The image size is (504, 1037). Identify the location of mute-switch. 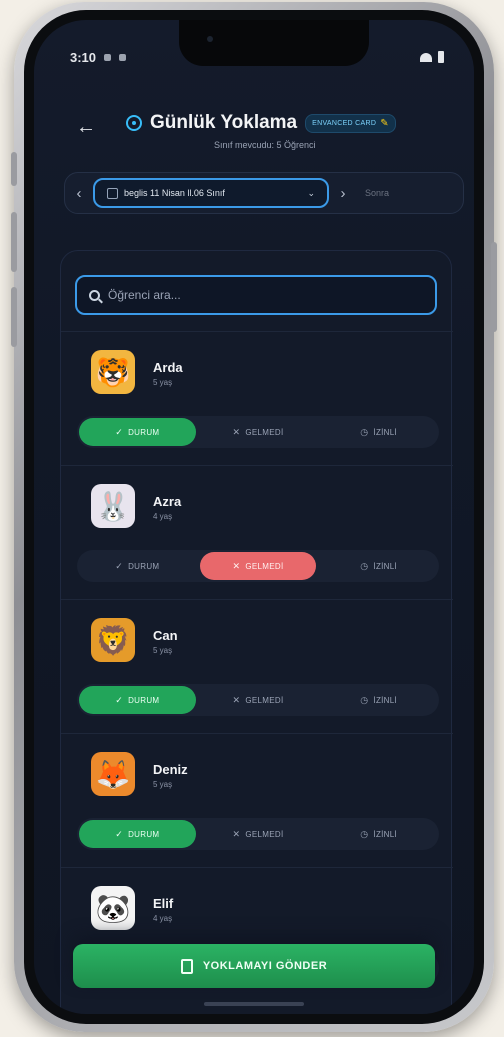
(14, 169).